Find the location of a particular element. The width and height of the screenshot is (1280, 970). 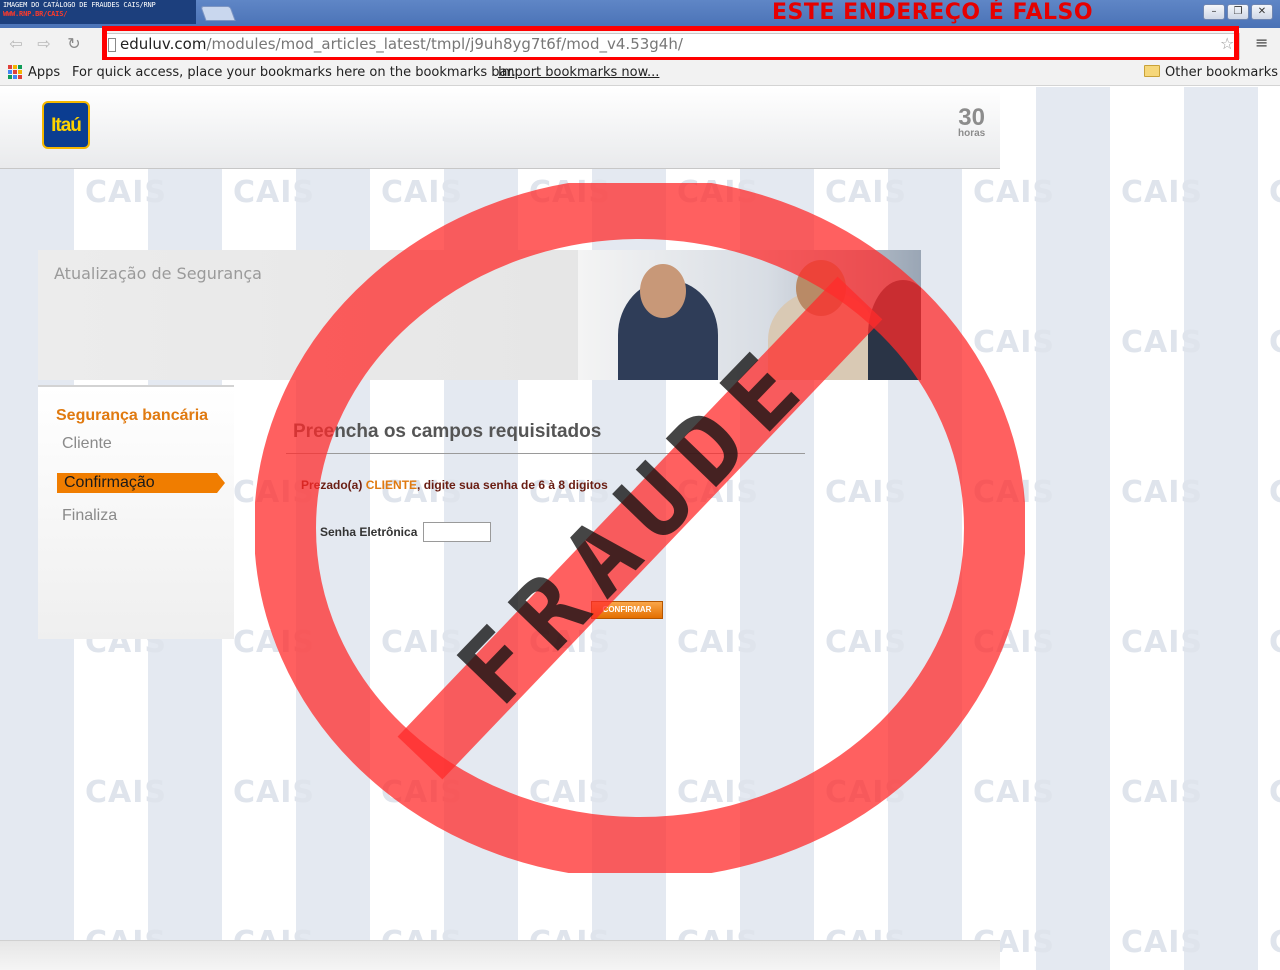

msg-client: CLIENTE is located at coordinates (391, 485).